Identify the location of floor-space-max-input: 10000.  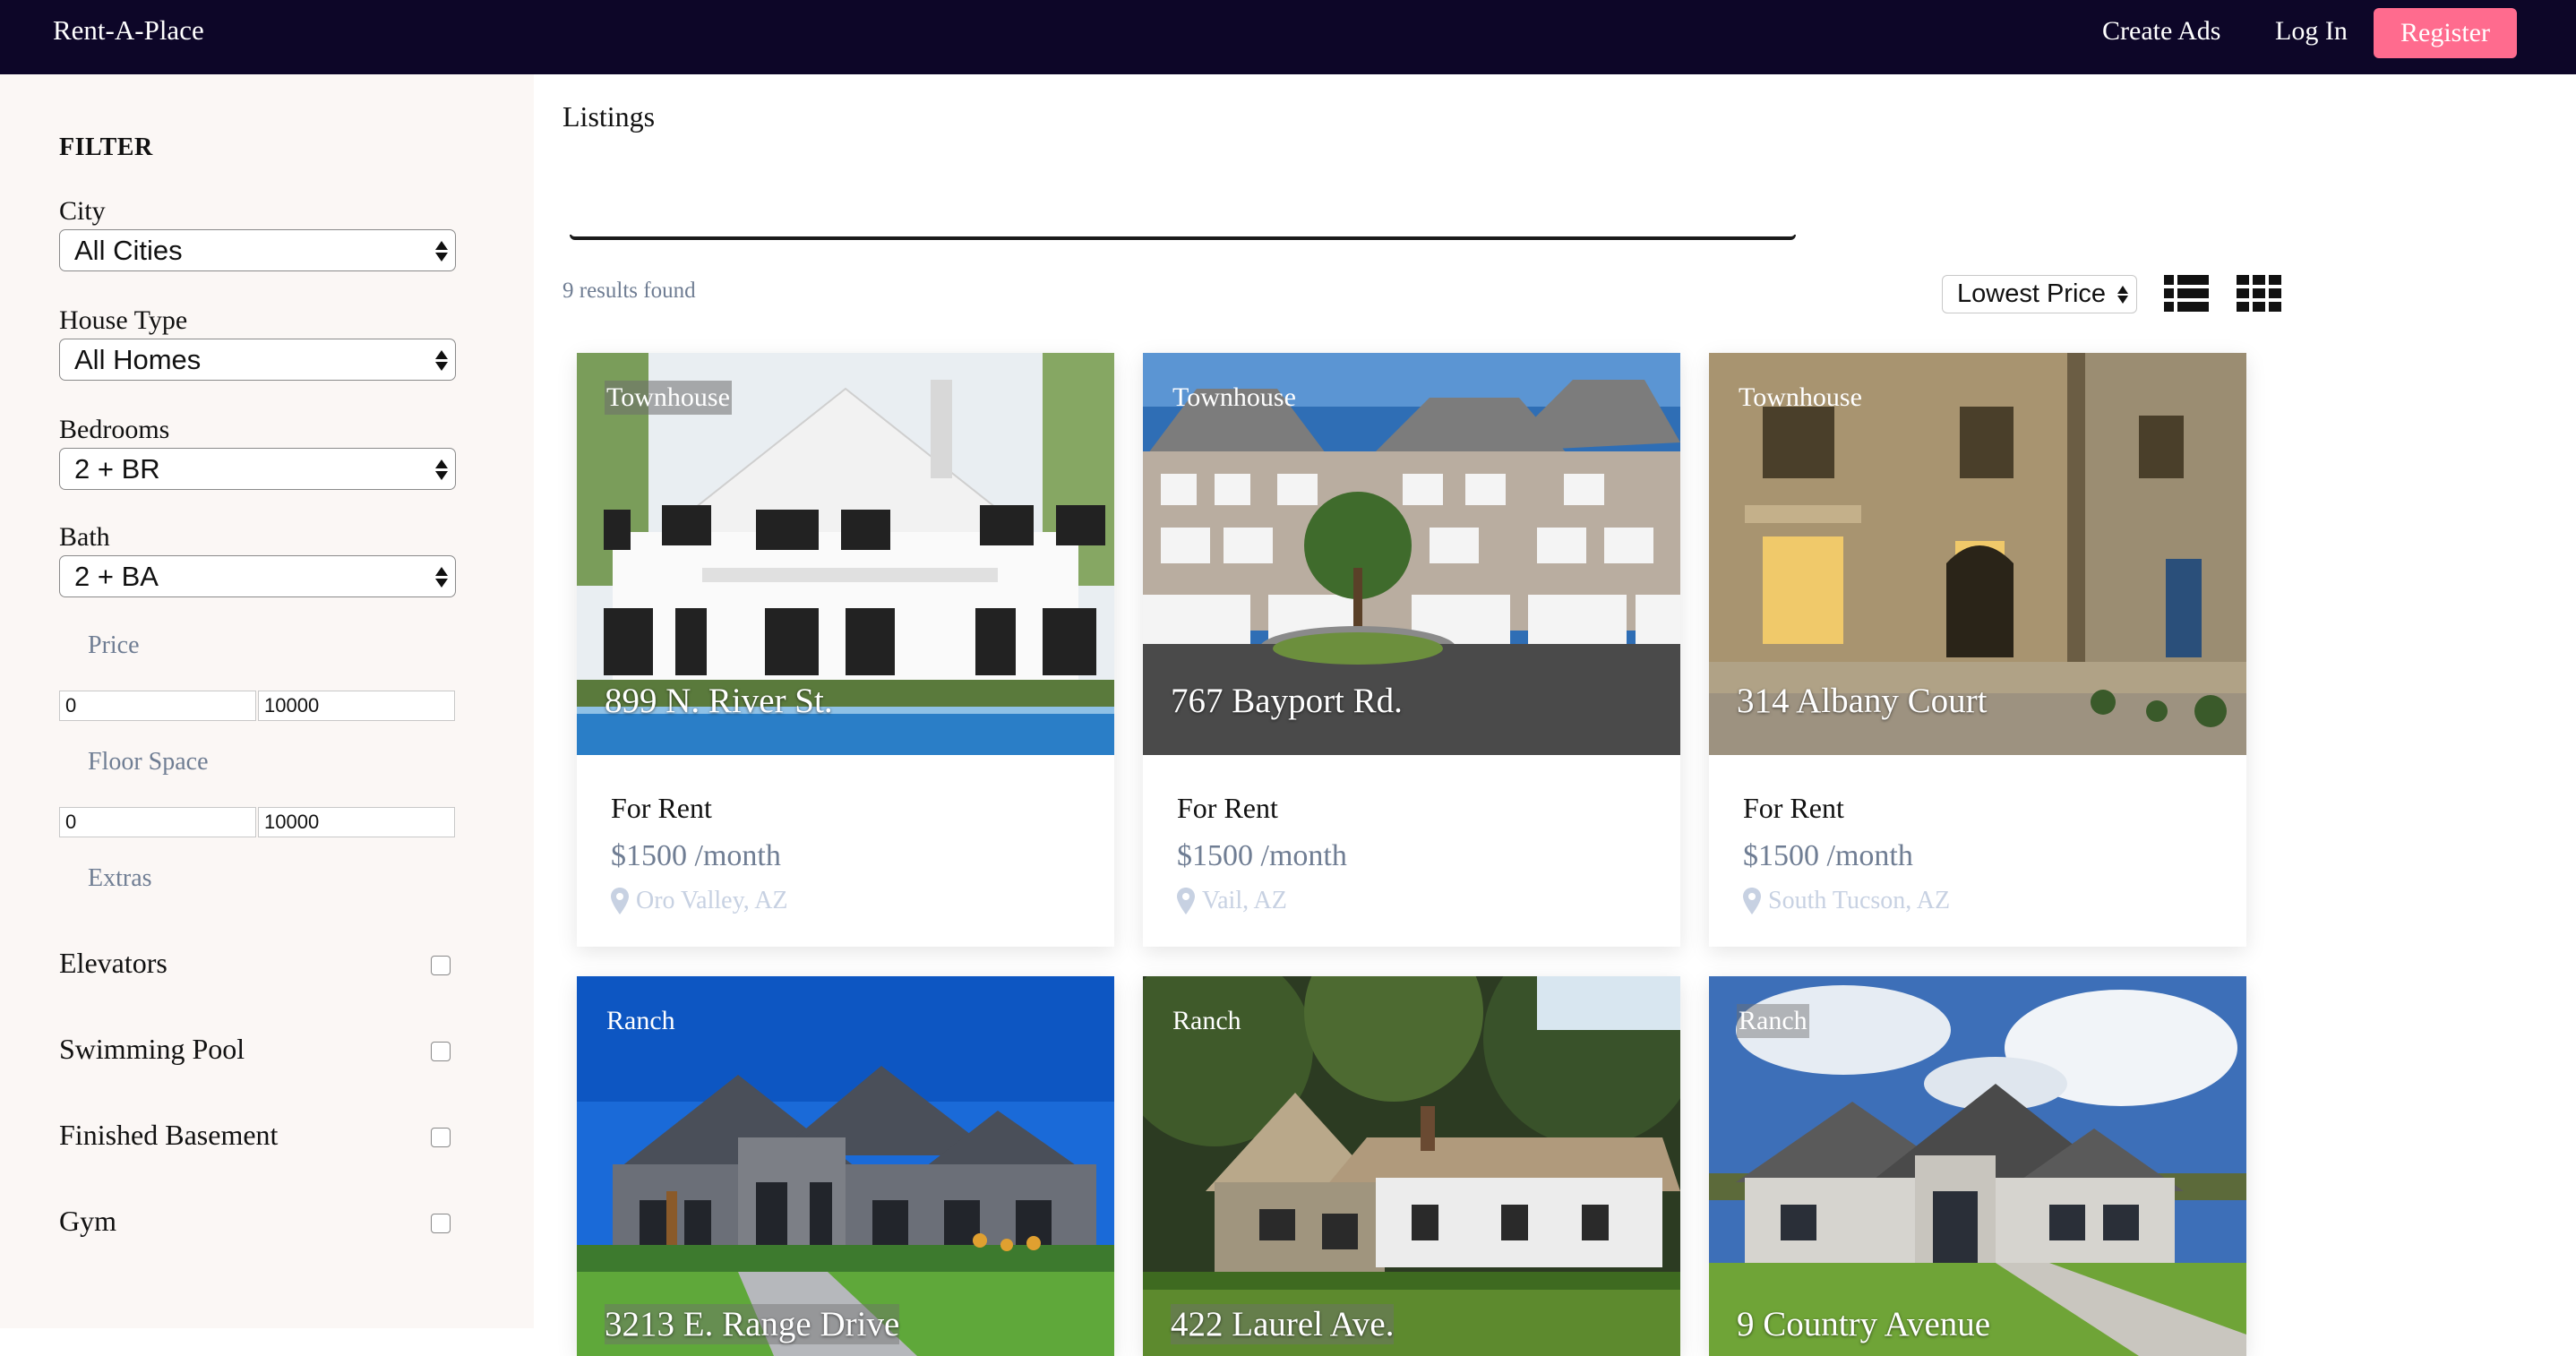
(356, 822).